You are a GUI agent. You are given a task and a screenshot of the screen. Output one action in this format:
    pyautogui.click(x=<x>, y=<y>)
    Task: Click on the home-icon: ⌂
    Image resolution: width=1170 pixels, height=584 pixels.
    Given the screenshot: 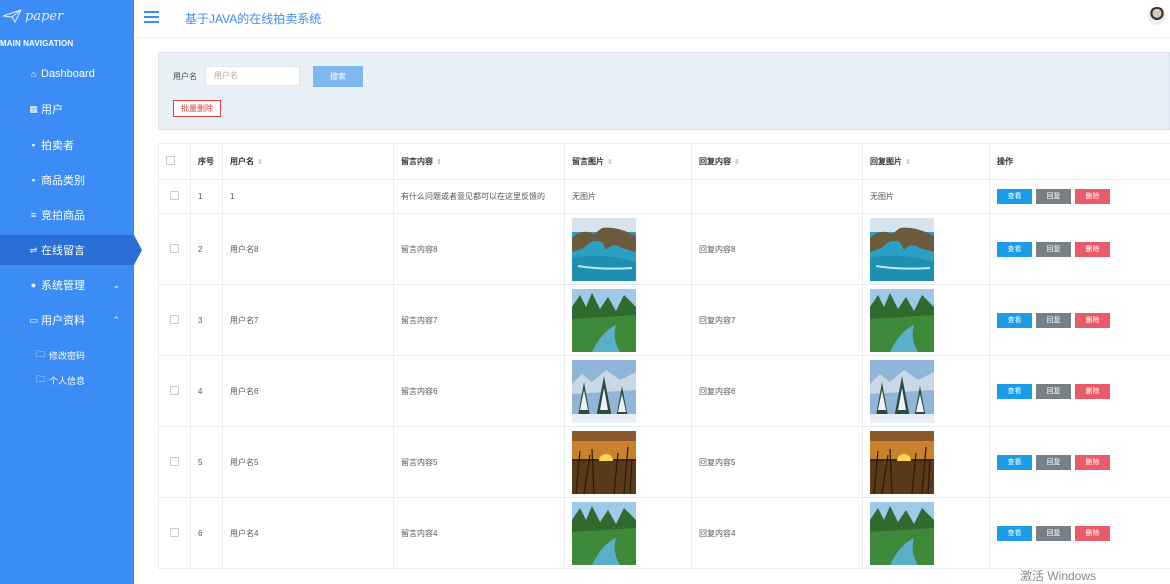 What is the action you would take?
    pyautogui.click(x=33, y=74)
    